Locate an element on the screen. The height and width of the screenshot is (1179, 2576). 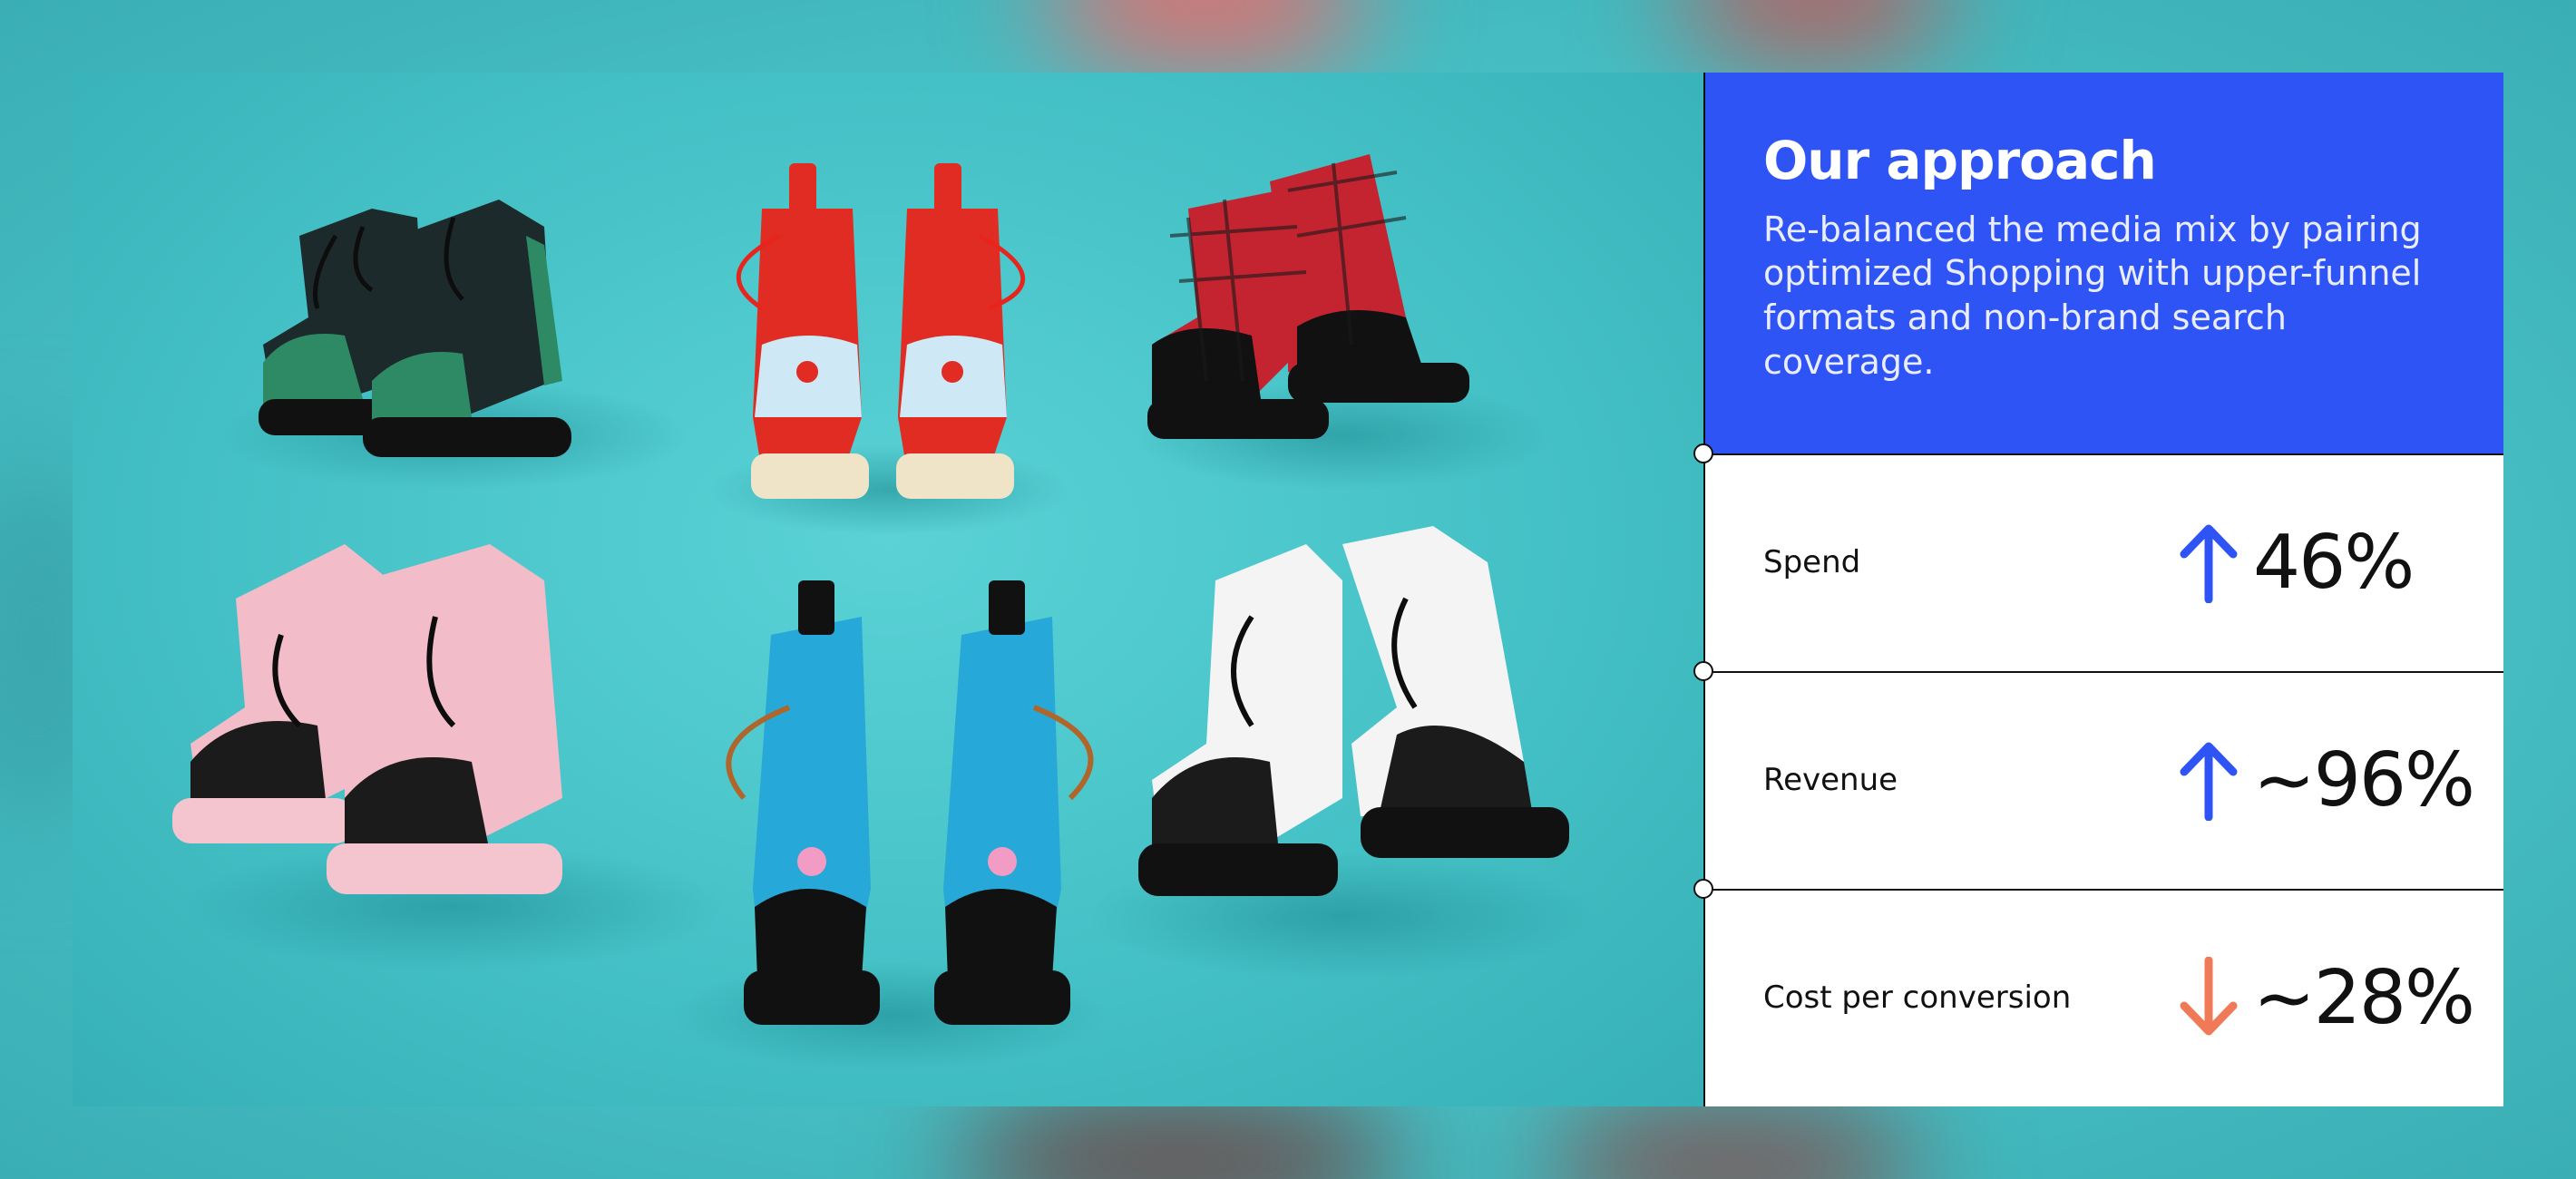
boot-pair-turquoise is located at coordinates (889, 825).